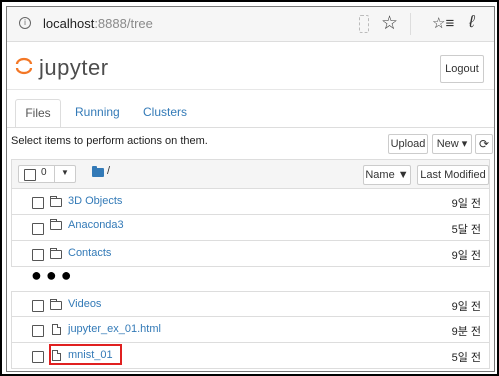 The width and height of the screenshot is (499, 376). What do you see at coordinates (123, 23) in the screenshot?
I see `url-path: :8888/tree` at bounding box center [123, 23].